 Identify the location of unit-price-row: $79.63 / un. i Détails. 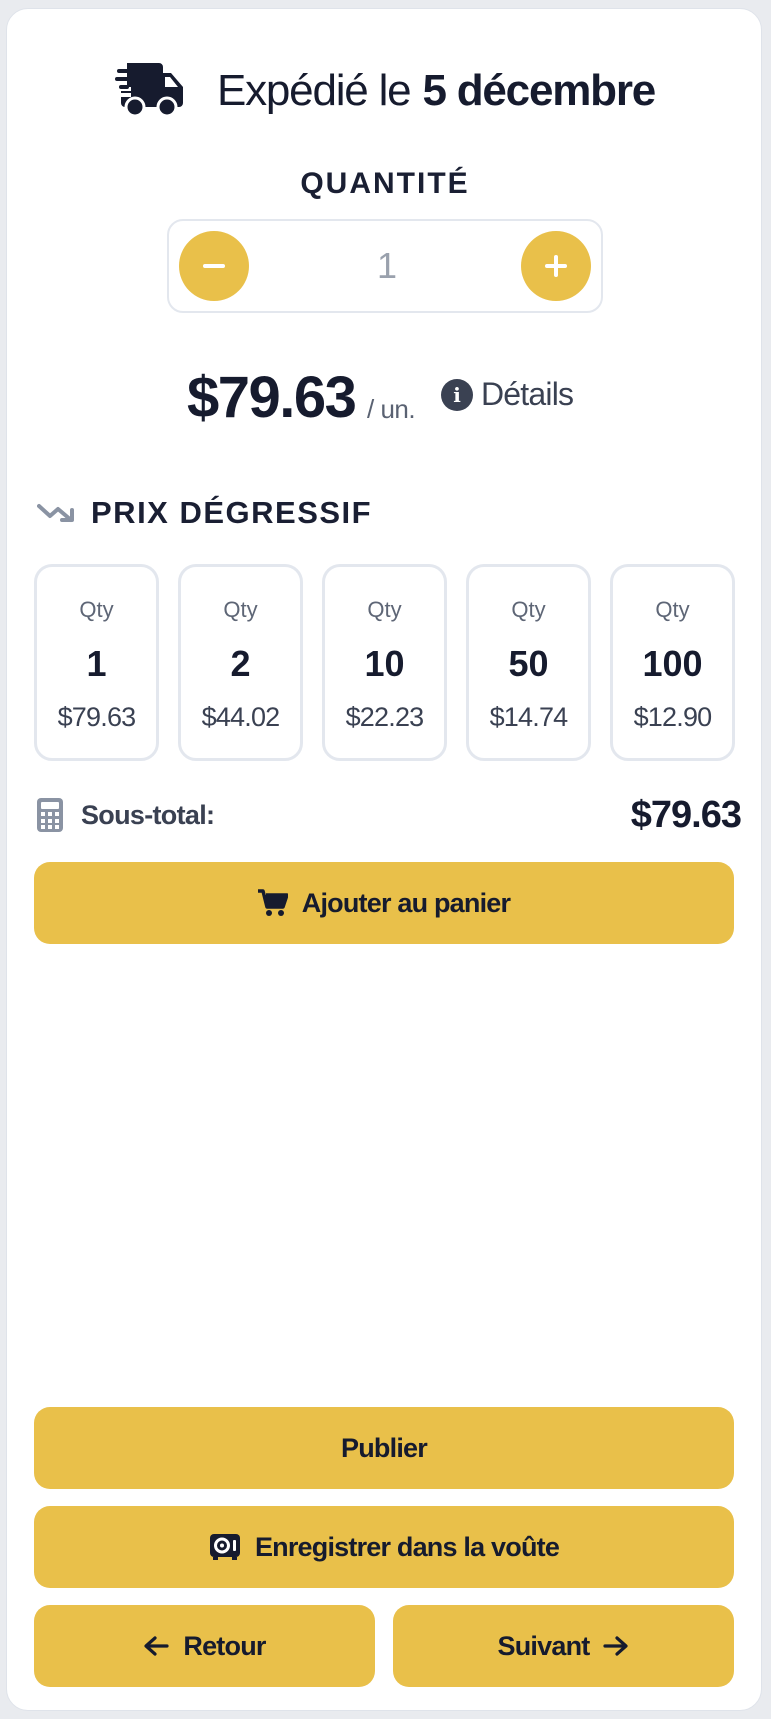
(385, 399).